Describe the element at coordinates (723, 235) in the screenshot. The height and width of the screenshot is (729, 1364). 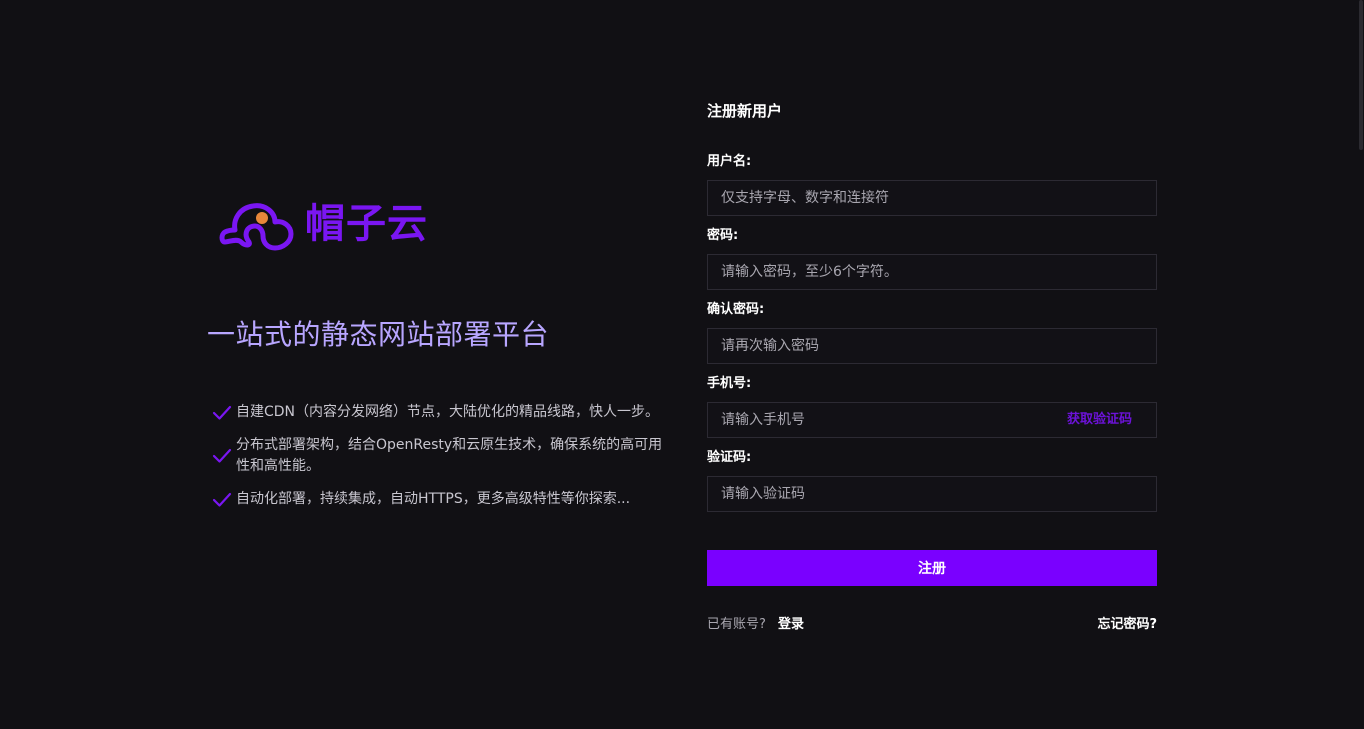
I see `password-label: 密码:` at that location.